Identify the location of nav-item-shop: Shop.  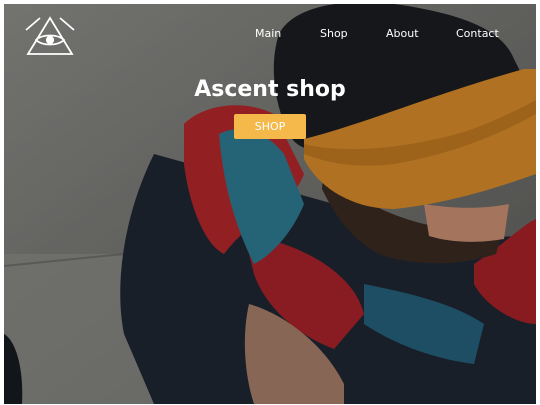
(334, 34).